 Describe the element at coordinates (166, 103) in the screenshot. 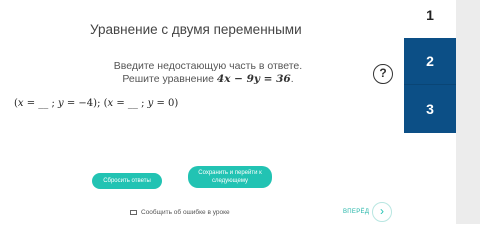

I see `answer-text: = 0)` at that location.